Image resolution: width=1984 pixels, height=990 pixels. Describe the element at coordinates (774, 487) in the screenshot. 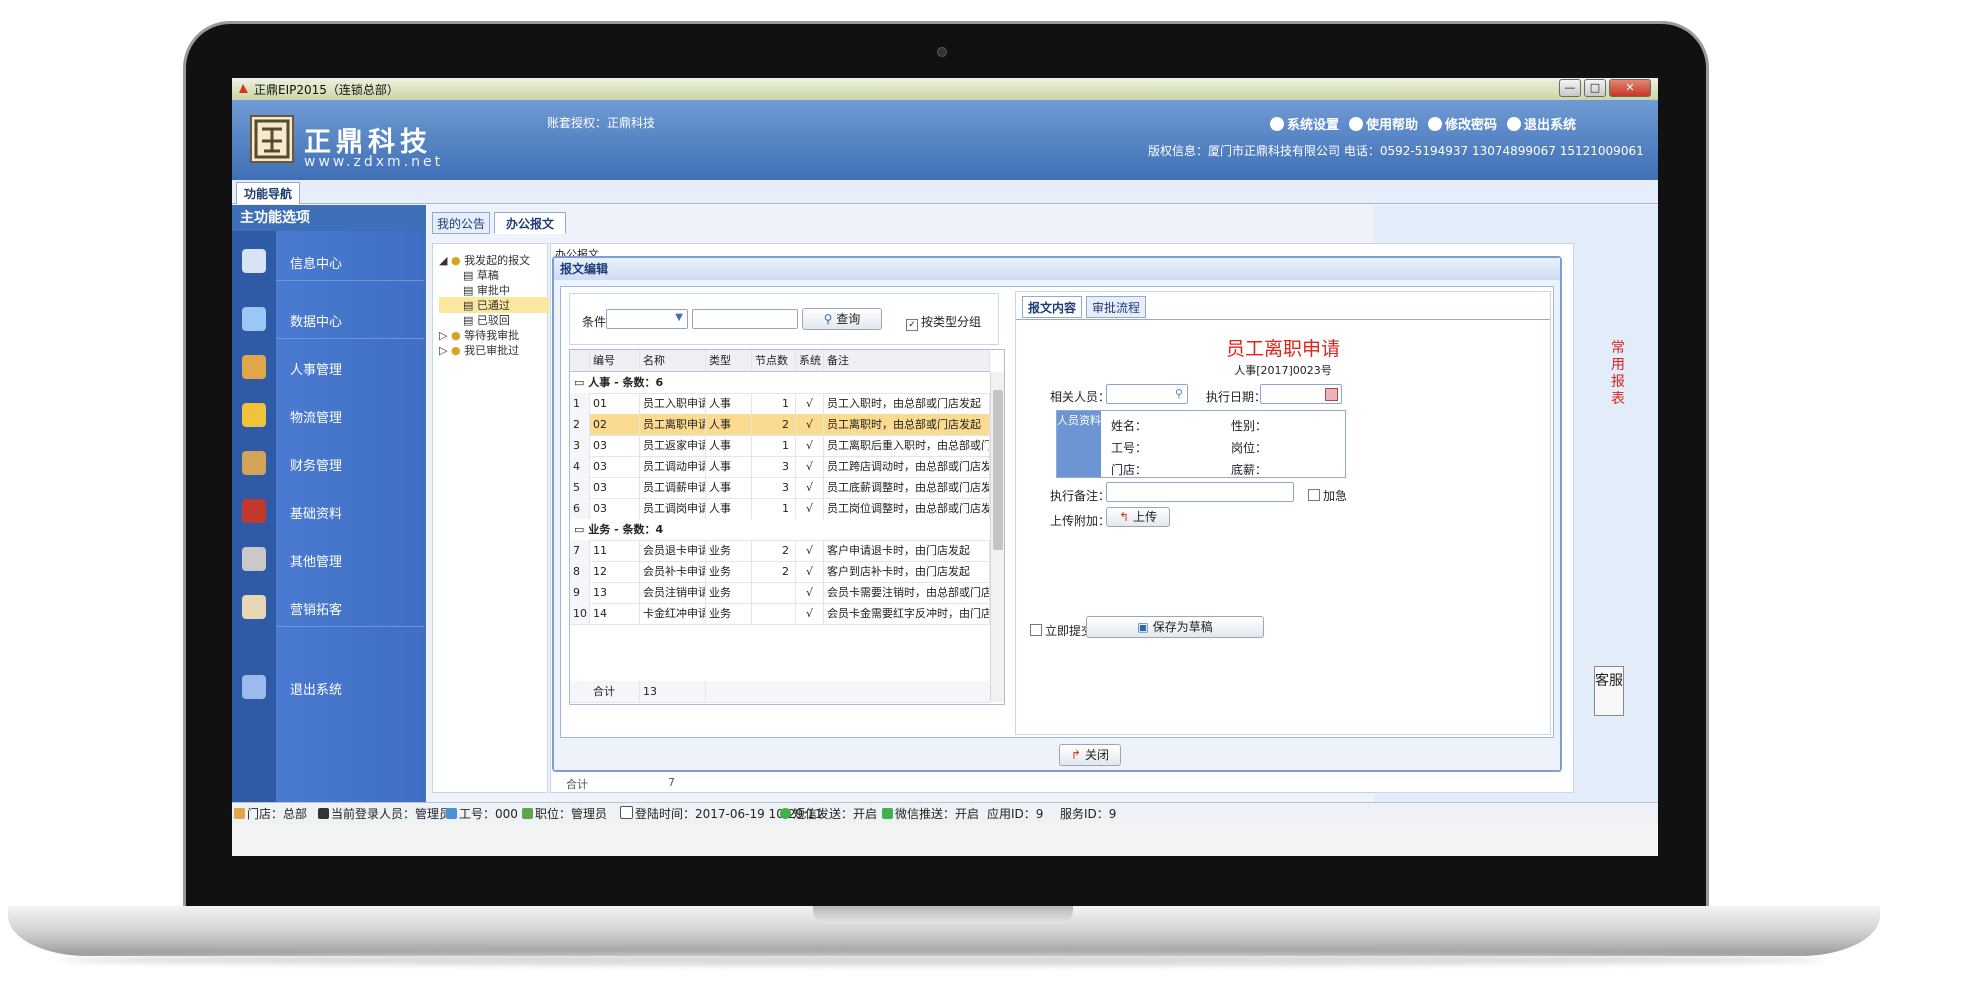

I see `cell-nodes: 3` at that location.